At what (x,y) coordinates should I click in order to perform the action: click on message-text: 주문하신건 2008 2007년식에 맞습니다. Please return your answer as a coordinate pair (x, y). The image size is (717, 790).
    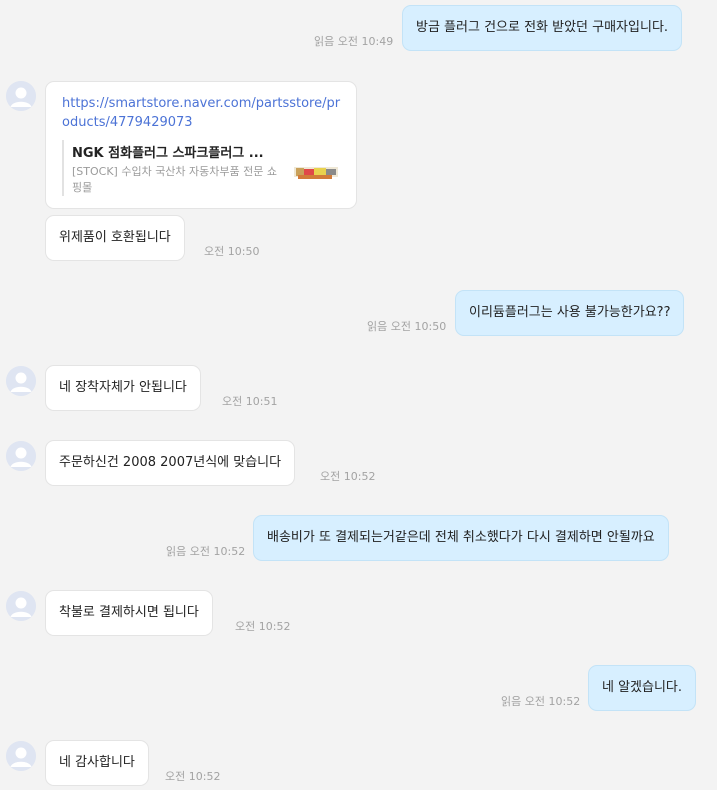
    Looking at the image, I should click on (170, 462).